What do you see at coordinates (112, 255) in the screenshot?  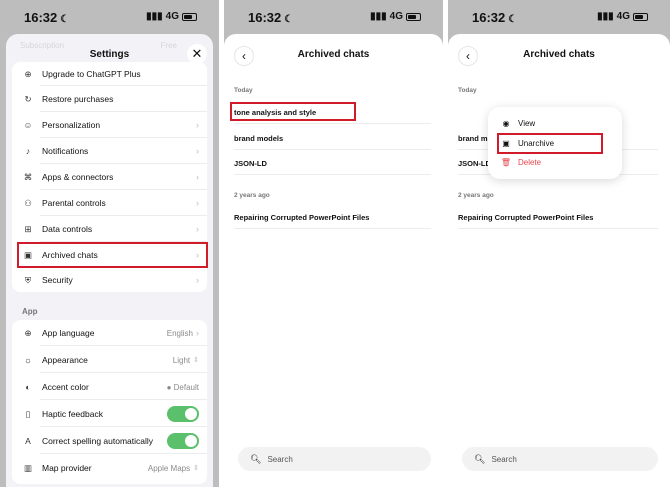 I see `highlight-archived-chats` at bounding box center [112, 255].